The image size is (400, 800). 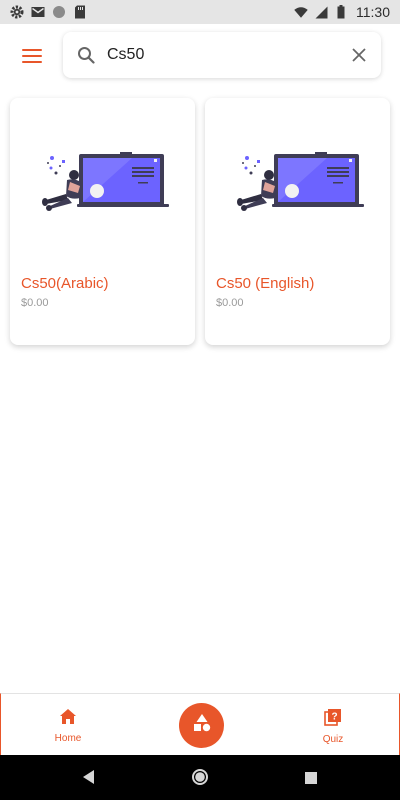 I want to click on gmail-icon, so click(x=38, y=12).